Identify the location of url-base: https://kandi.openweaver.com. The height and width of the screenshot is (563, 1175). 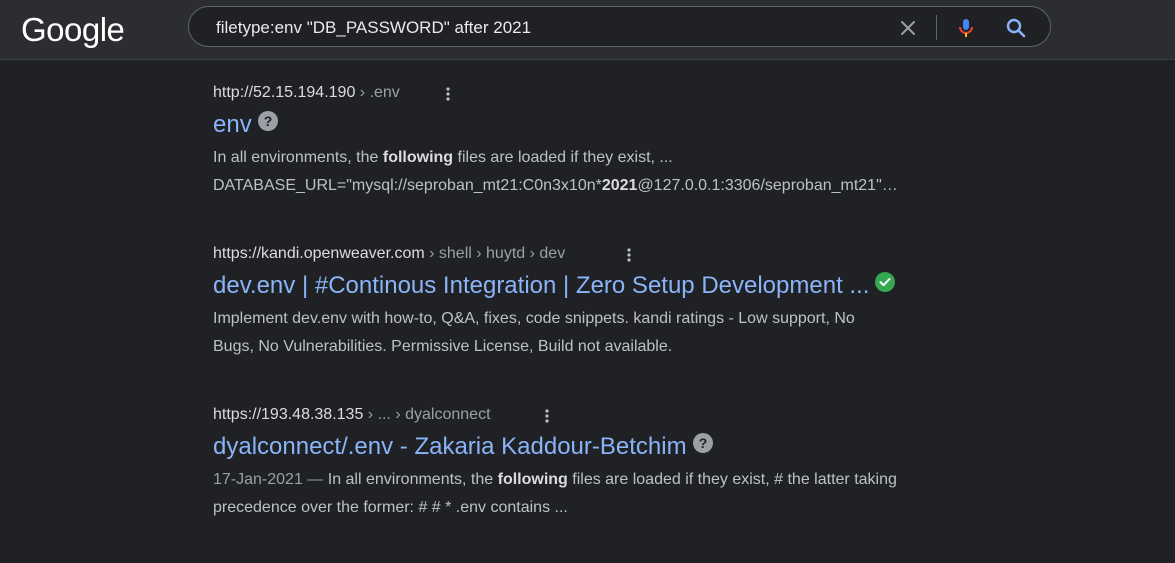
(319, 253).